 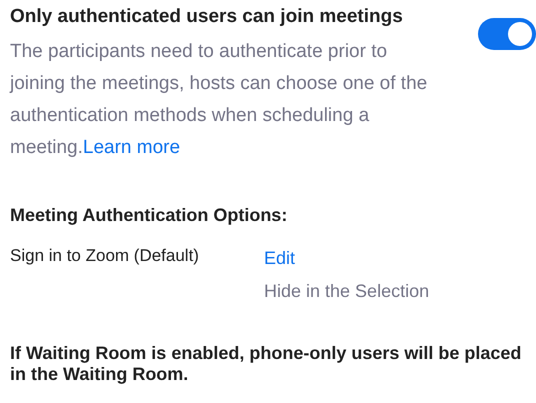 What do you see at coordinates (507, 34) in the screenshot?
I see `toggle-switch` at bounding box center [507, 34].